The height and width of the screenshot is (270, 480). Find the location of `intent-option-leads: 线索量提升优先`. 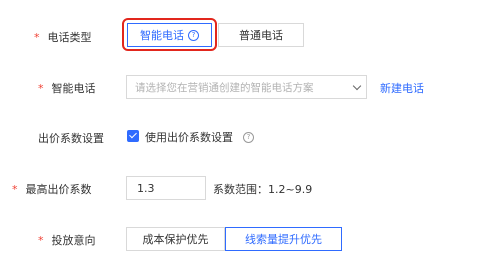

intent-option-leads: 线索量提升优先 is located at coordinates (283, 239).